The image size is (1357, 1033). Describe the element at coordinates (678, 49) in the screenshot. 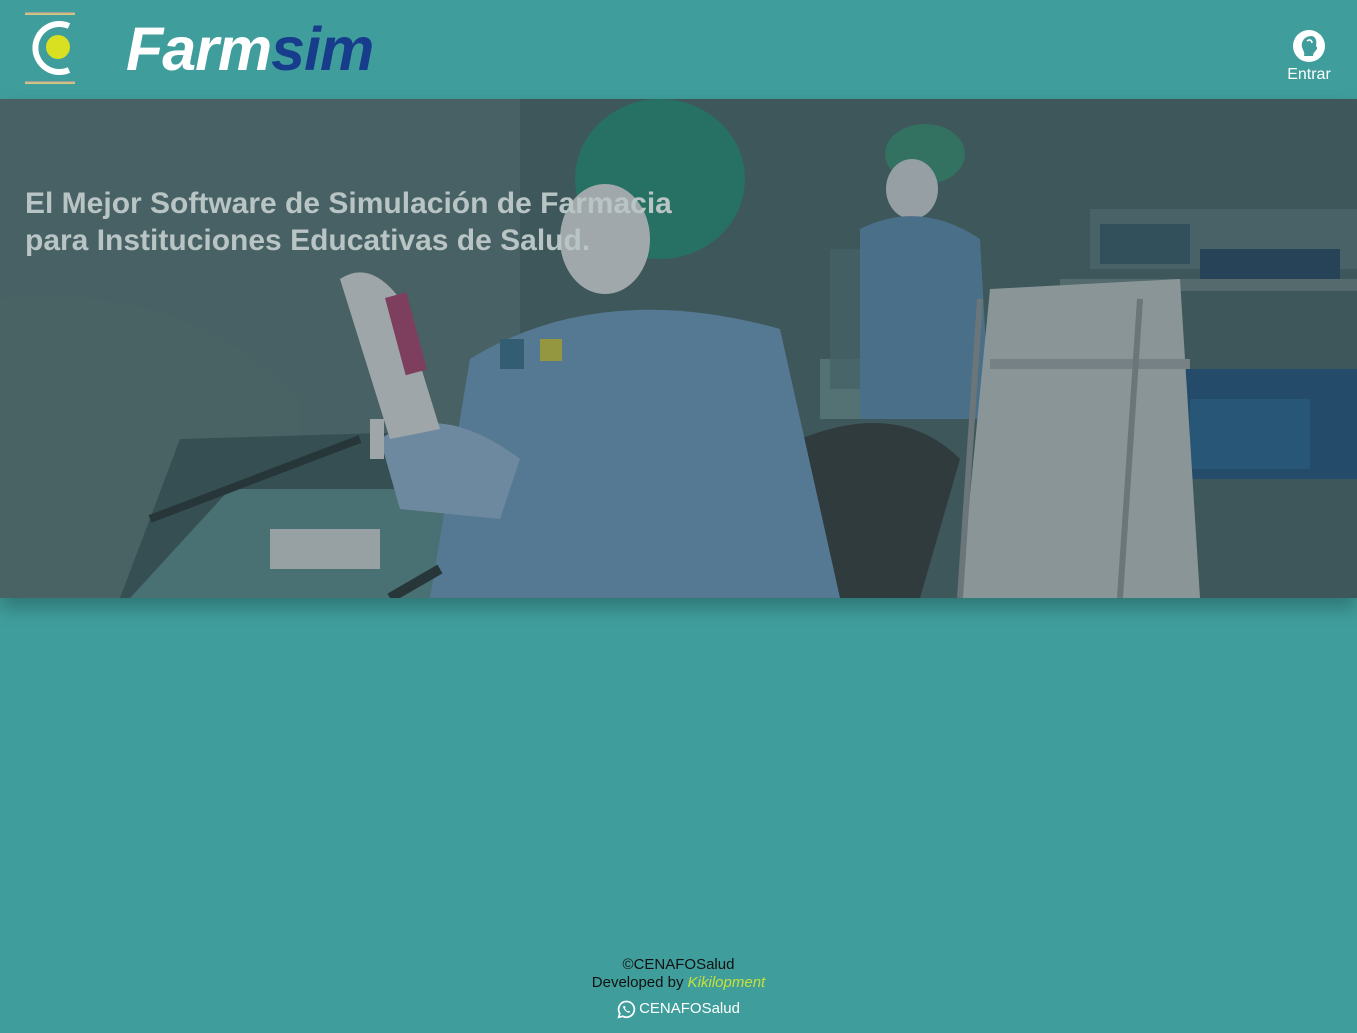

I see `top-bar: Farmsim Entrar` at that location.